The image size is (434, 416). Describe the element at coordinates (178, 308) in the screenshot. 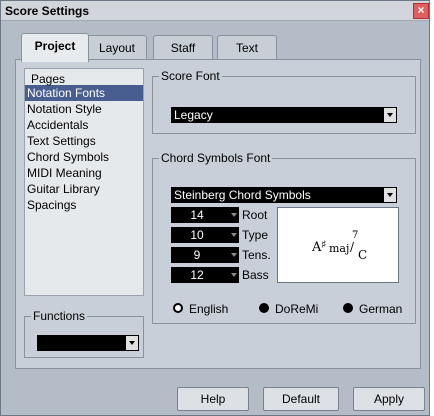

I see `radio-english-dot` at that location.